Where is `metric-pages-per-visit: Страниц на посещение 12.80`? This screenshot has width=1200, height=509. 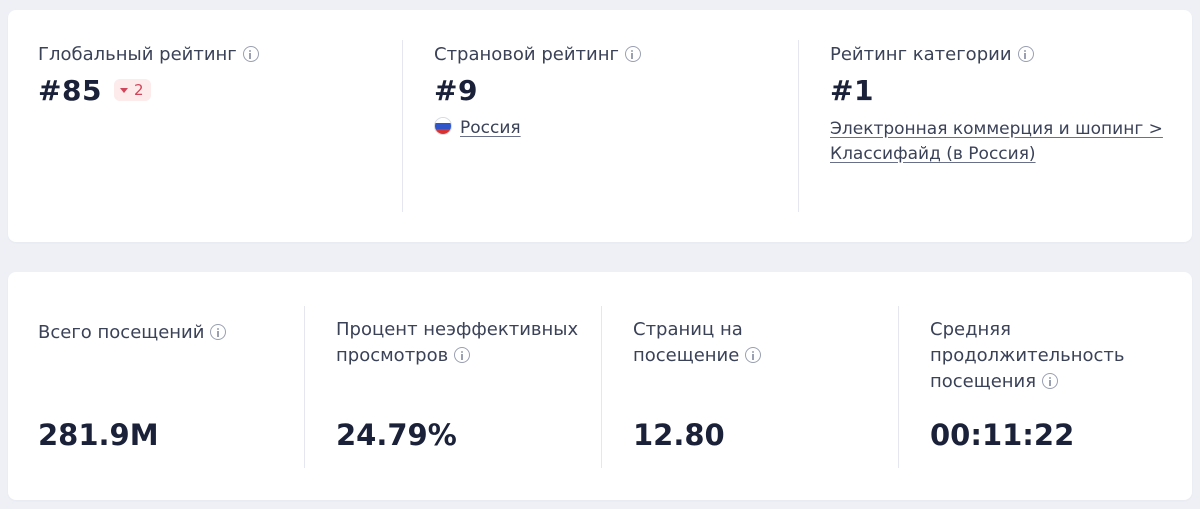
metric-pages-per-visit: Страниц на посещение 12.80 is located at coordinates (763, 386).